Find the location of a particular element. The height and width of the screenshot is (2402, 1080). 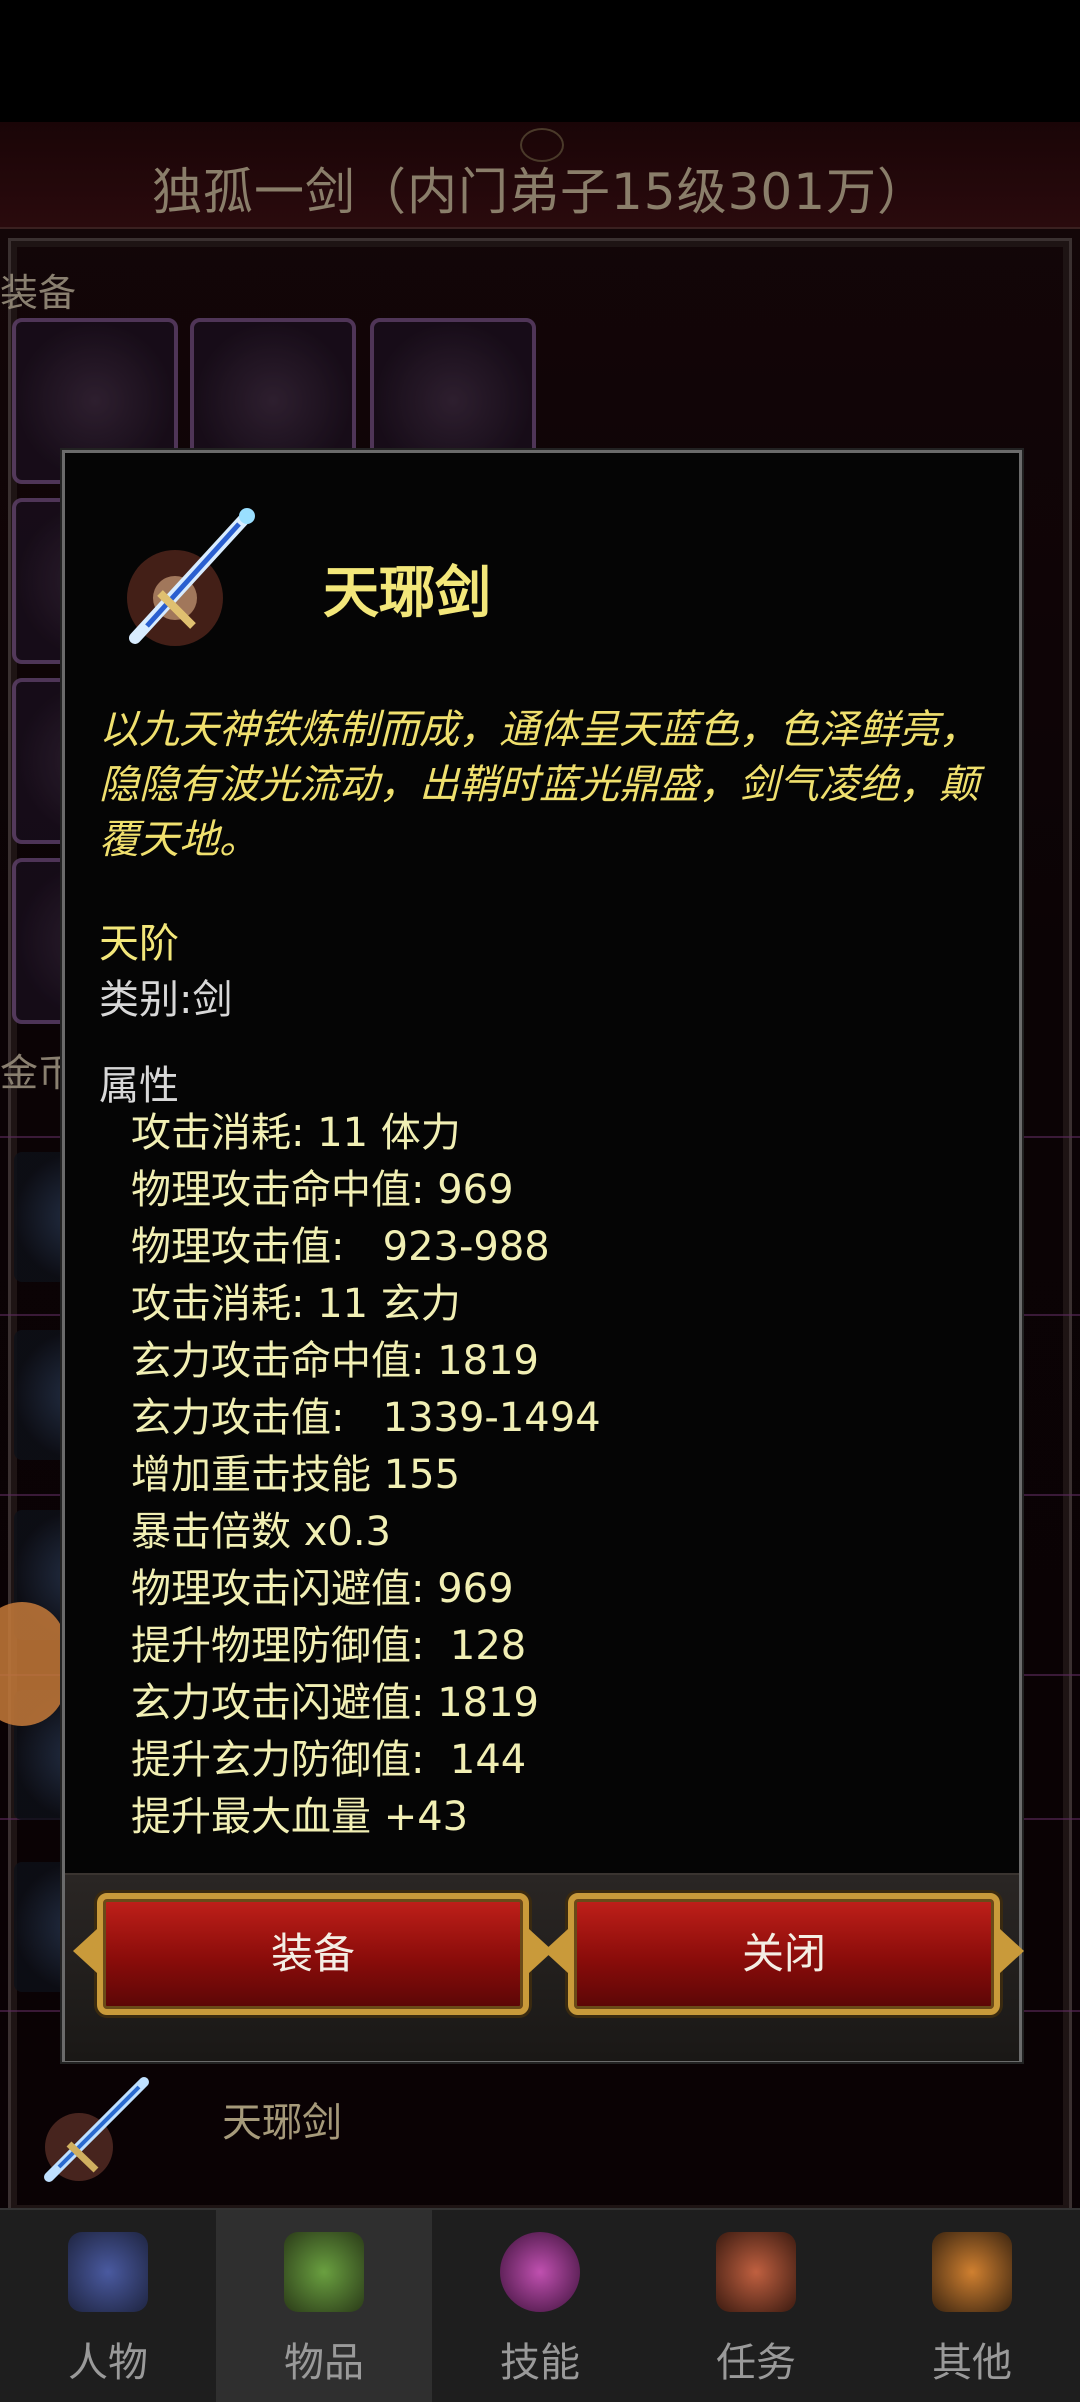

item-category: 类别:剑 is located at coordinates (166, 1000).